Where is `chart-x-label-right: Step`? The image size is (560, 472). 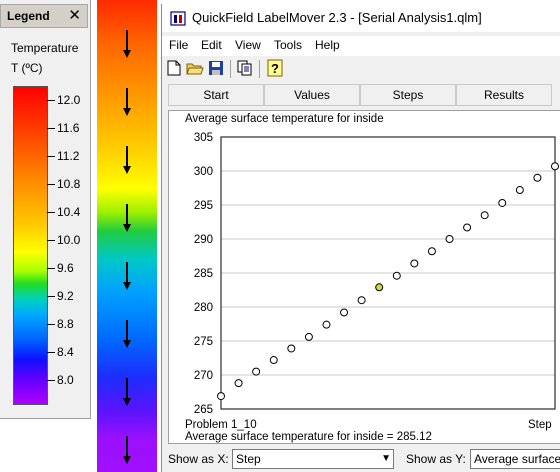
chart-x-label-right: Step is located at coordinates (540, 425).